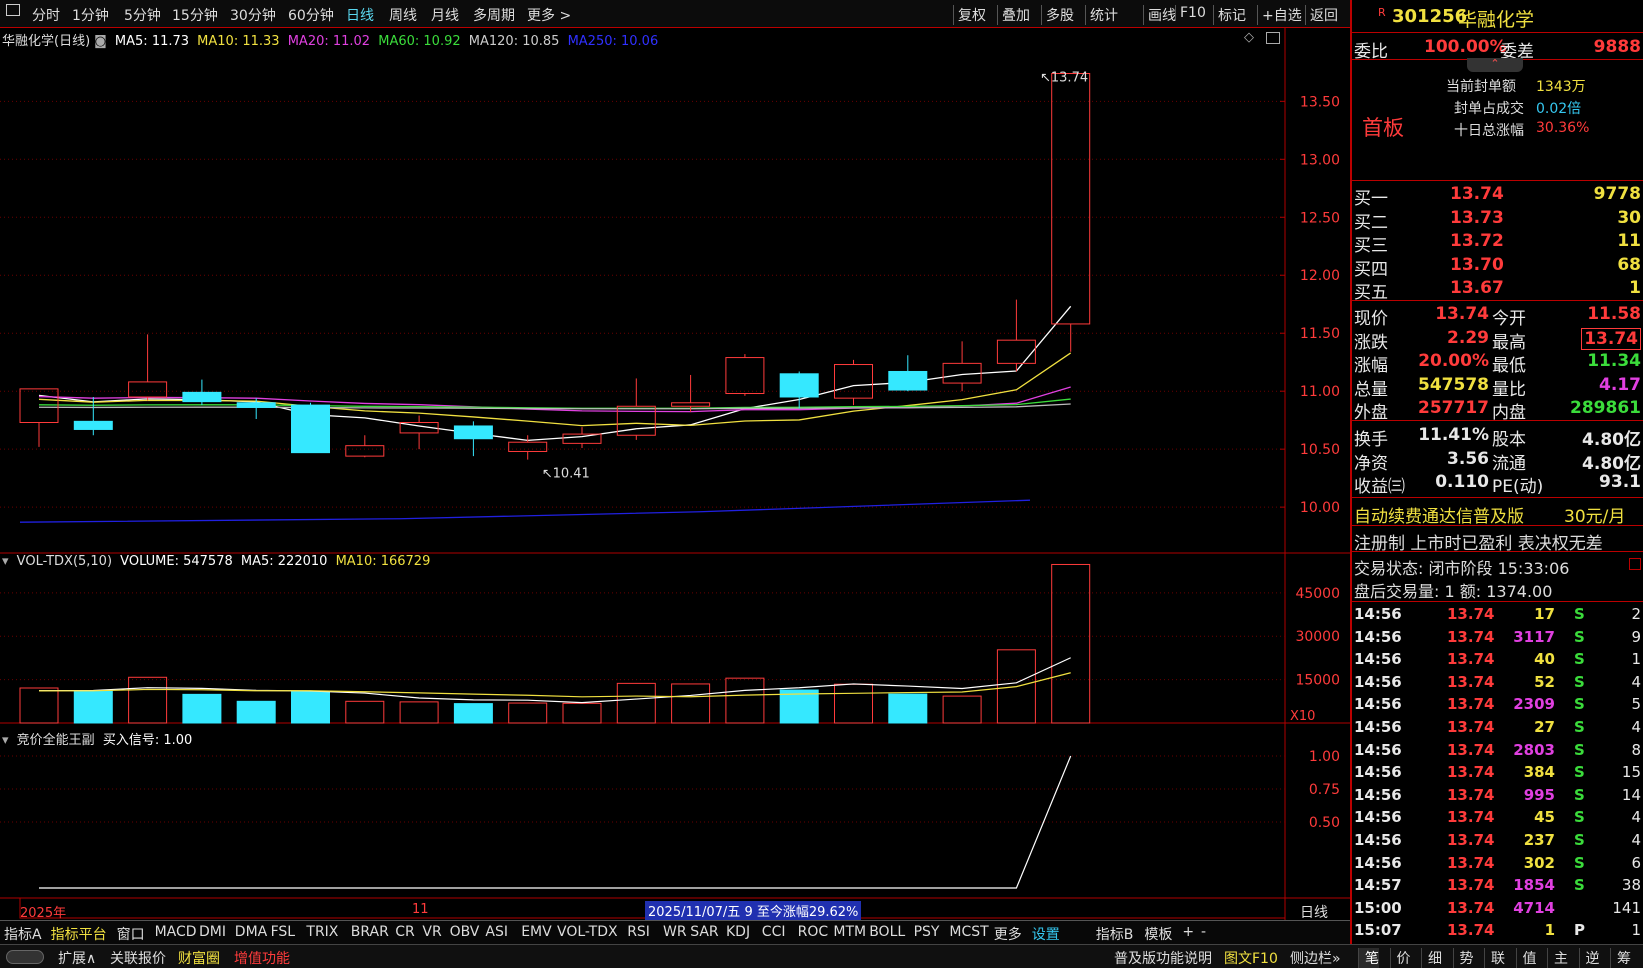 Image resolution: width=1643 pixels, height=968 pixels. Describe the element at coordinates (1439, 514) in the screenshot. I see `promo-text: 自动续费通达信普及版` at that location.